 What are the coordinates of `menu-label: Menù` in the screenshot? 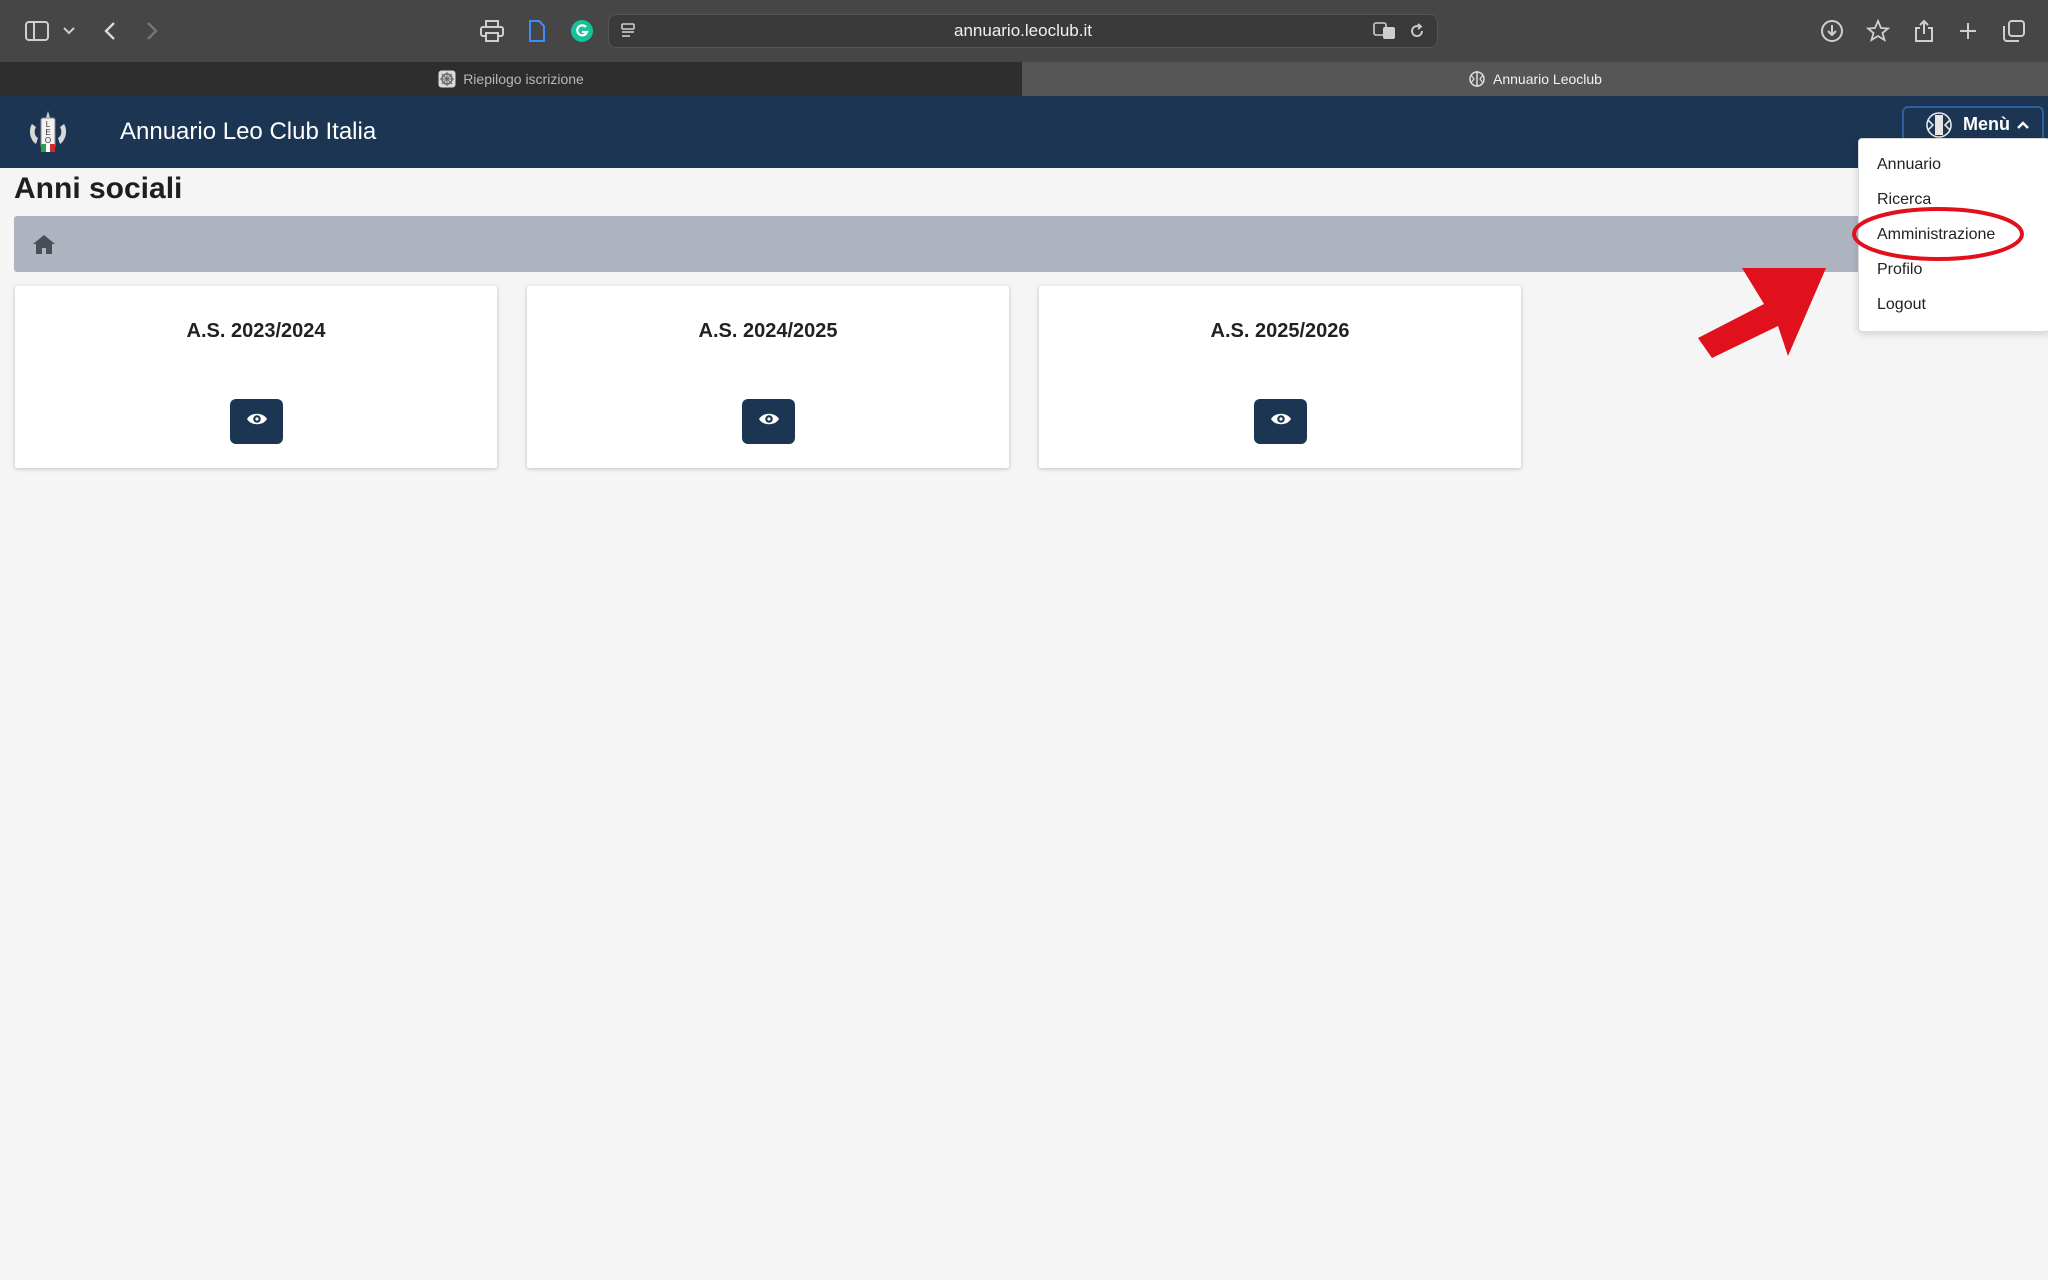 It's located at (1986, 123).